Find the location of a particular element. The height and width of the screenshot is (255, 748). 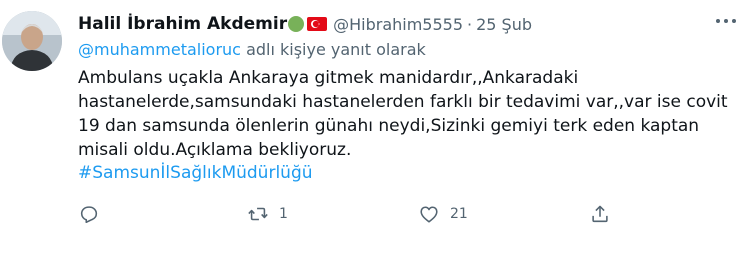

heart-icon is located at coordinates (429, 214).